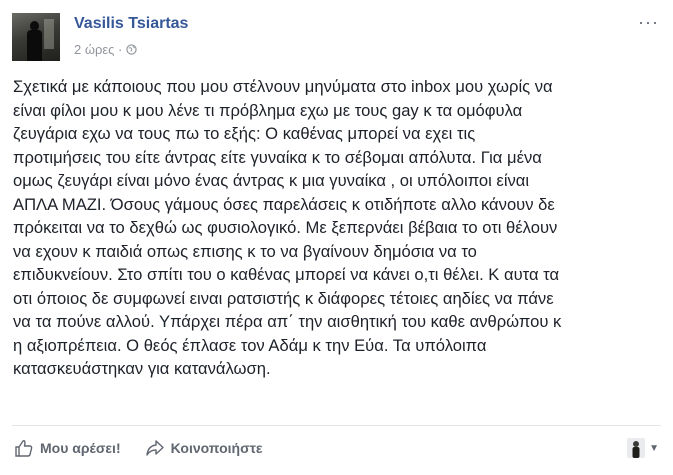 This screenshot has width=673, height=475. What do you see at coordinates (24, 448) in the screenshot?
I see `thumbs-up-icon` at bounding box center [24, 448].